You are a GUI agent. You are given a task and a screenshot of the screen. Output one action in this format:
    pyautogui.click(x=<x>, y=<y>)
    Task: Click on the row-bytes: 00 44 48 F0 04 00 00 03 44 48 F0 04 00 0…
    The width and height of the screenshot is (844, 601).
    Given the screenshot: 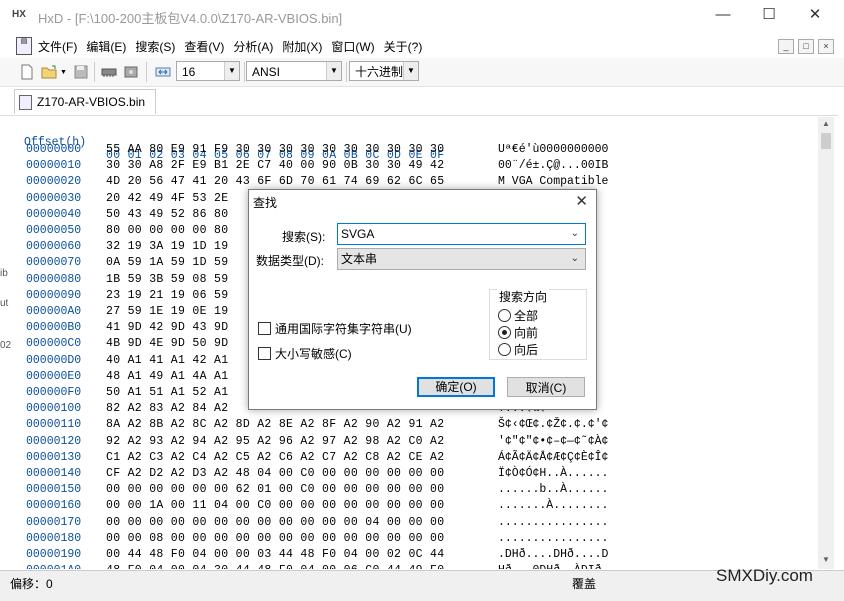 What is the action you would take?
    pyautogui.click(x=275, y=554)
    